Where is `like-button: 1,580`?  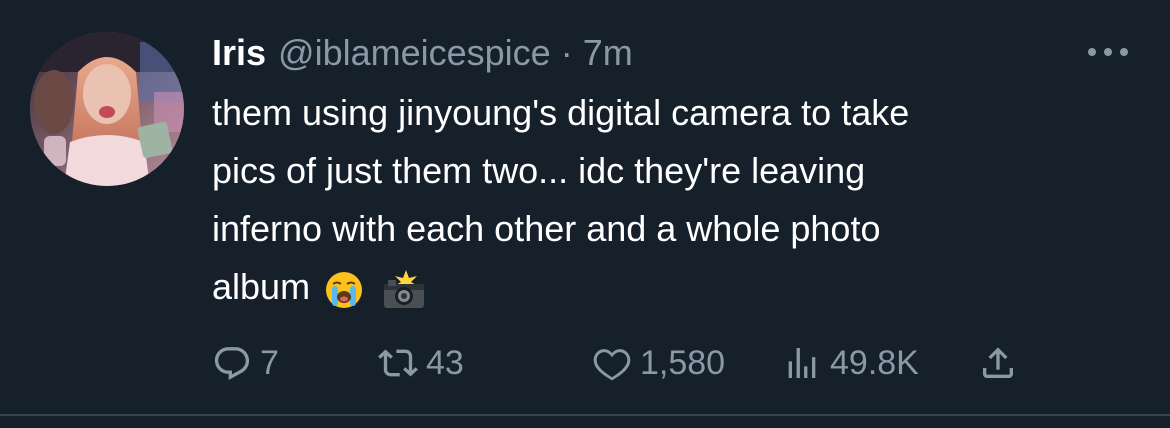
like-button: 1,580 is located at coordinates (687, 363).